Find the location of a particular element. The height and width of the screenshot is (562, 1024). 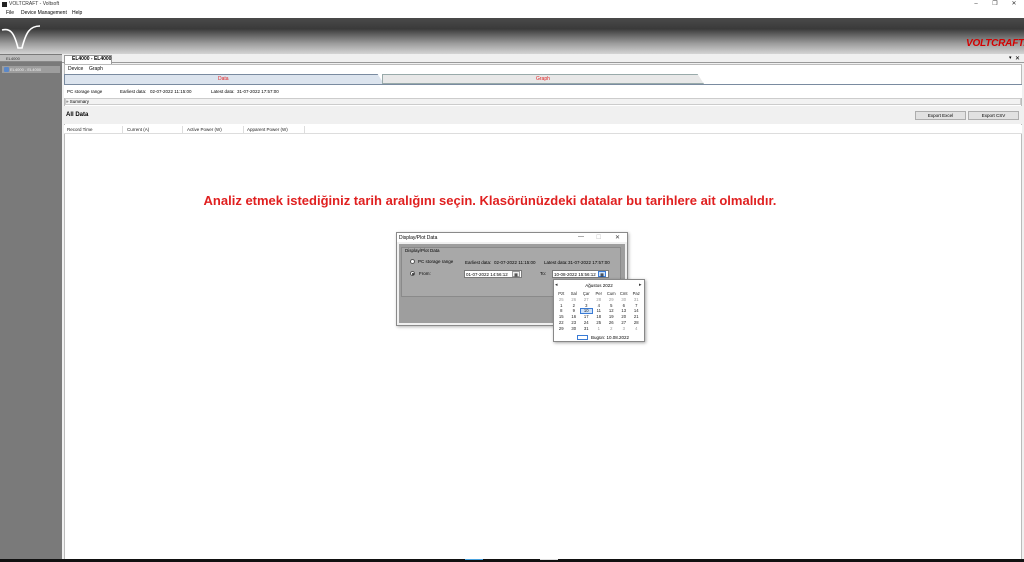

menu-device-management: Device Management is located at coordinates (44, 13).